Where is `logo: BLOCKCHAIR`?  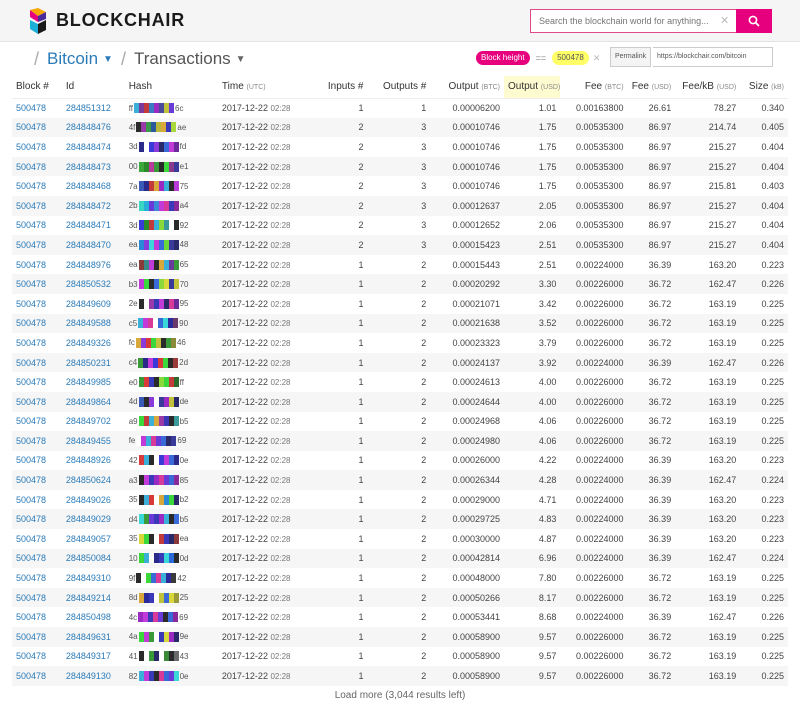
logo: BLOCKCHAIR is located at coordinates (106, 20).